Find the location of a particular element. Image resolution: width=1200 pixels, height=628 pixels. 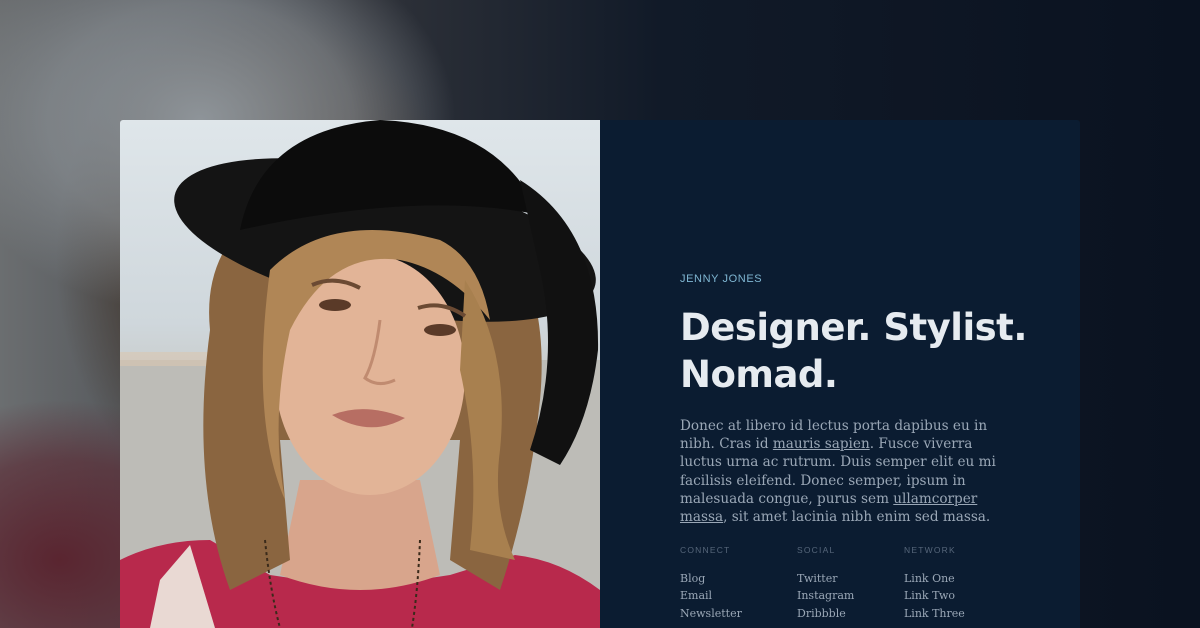

instagram-link: Instagram is located at coordinates (825, 595).